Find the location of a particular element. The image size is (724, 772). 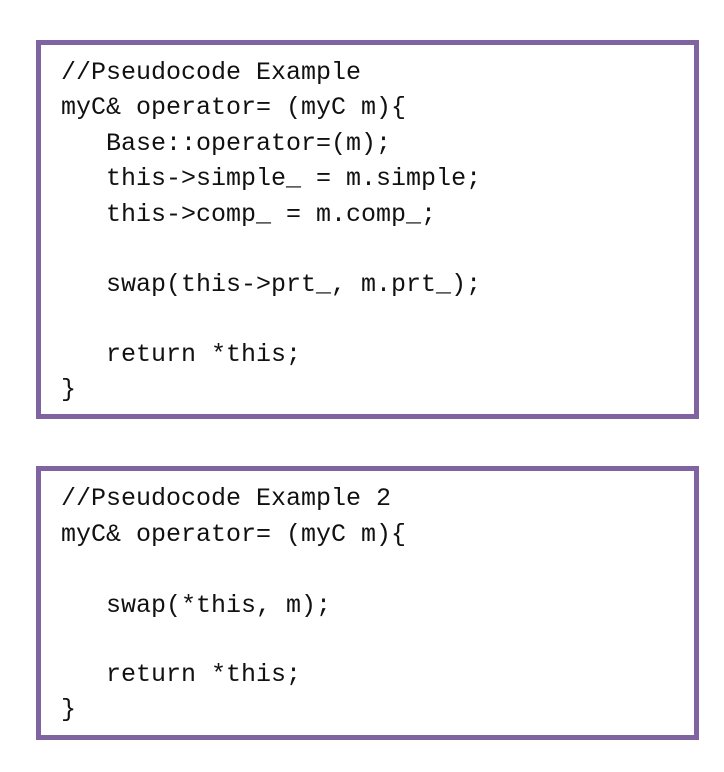

code-line: swap(*this, m); is located at coordinates (196, 605).